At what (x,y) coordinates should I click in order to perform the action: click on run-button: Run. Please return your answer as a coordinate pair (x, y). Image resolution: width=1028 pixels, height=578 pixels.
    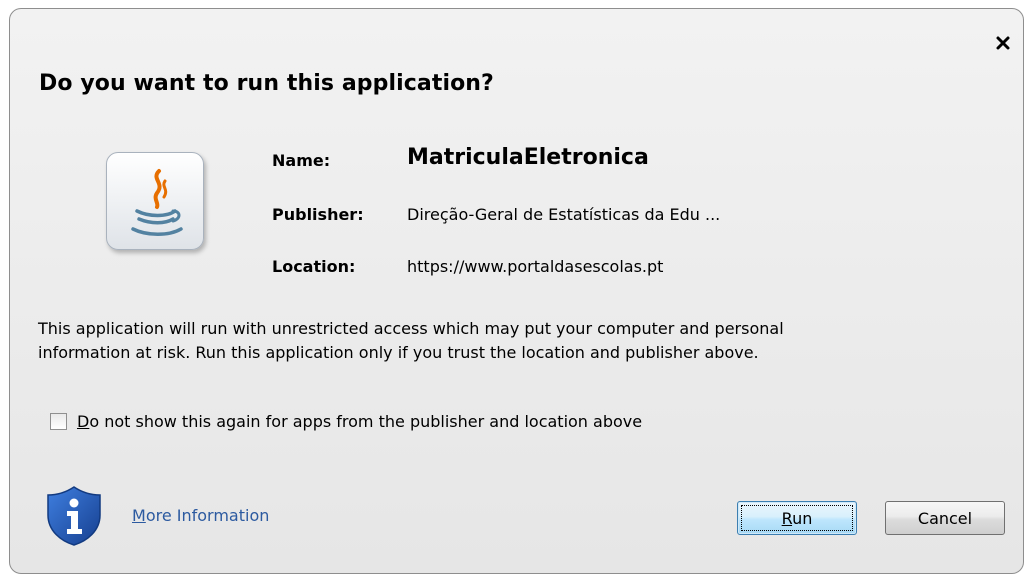
    Looking at the image, I should click on (797, 518).